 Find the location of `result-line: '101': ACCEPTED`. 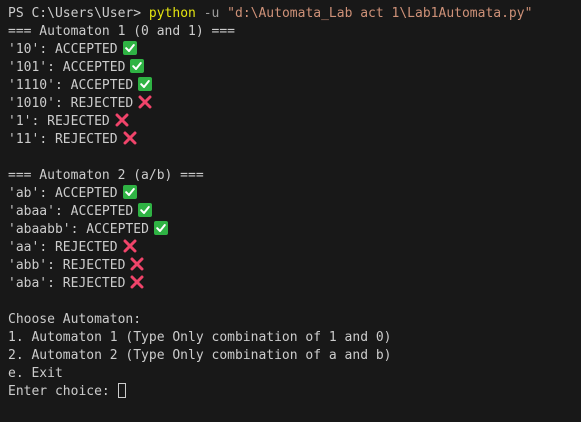

result-line: '101': ACCEPTED is located at coordinates (294, 68).